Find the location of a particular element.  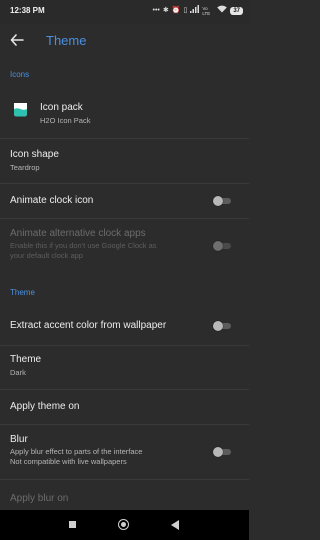

animate-clock-toggle is located at coordinates (222, 201).